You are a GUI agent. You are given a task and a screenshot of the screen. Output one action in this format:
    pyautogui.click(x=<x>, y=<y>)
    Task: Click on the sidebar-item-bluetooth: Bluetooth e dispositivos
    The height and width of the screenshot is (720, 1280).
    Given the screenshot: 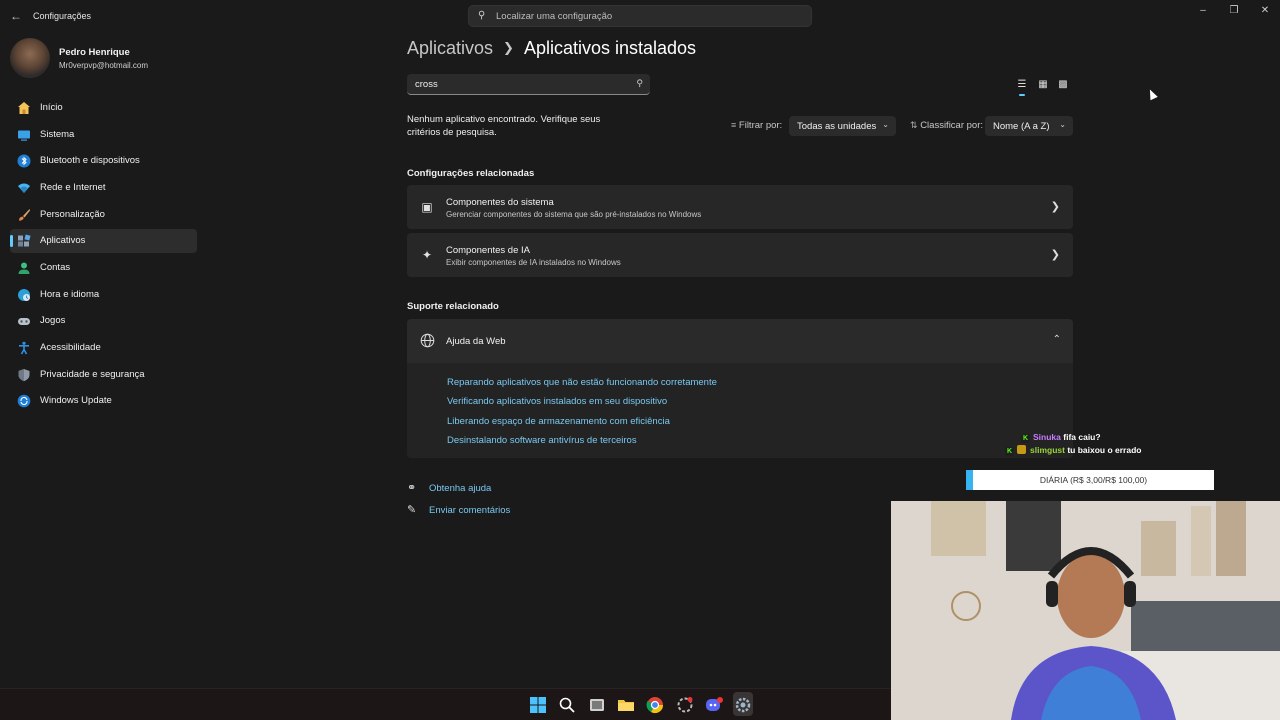 What is the action you would take?
    pyautogui.click(x=103, y=161)
    